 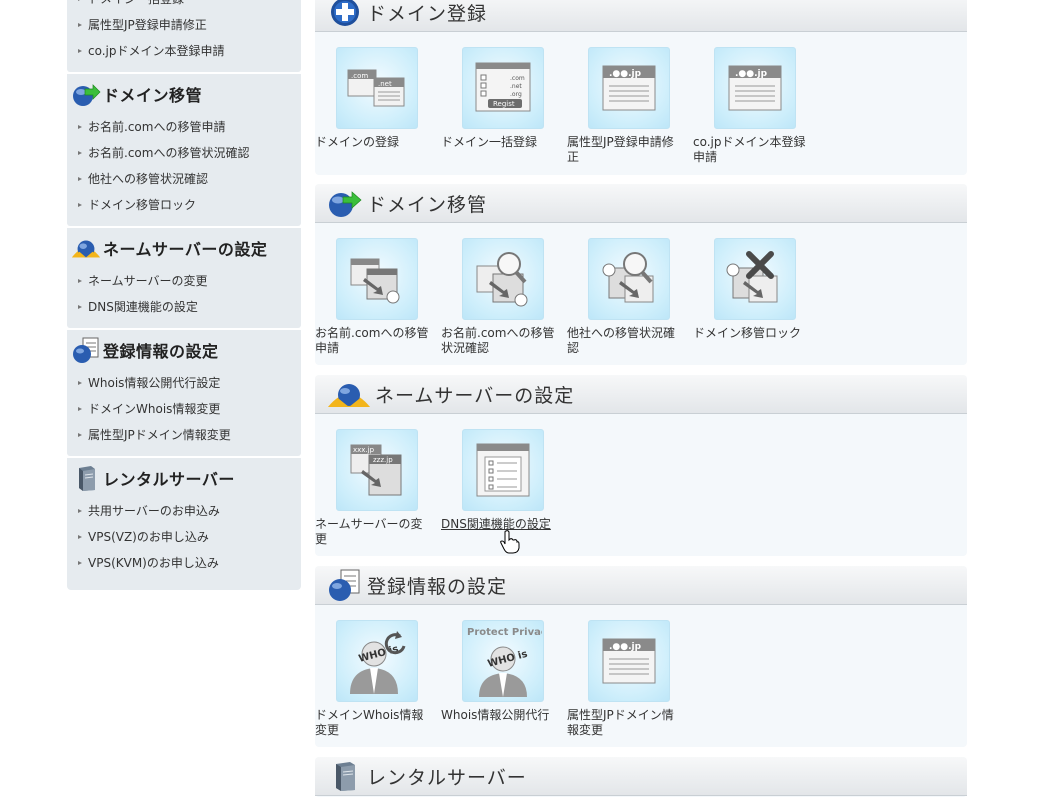 I want to click on tile-label: ドメイン移管ロック, so click(x=747, y=333).